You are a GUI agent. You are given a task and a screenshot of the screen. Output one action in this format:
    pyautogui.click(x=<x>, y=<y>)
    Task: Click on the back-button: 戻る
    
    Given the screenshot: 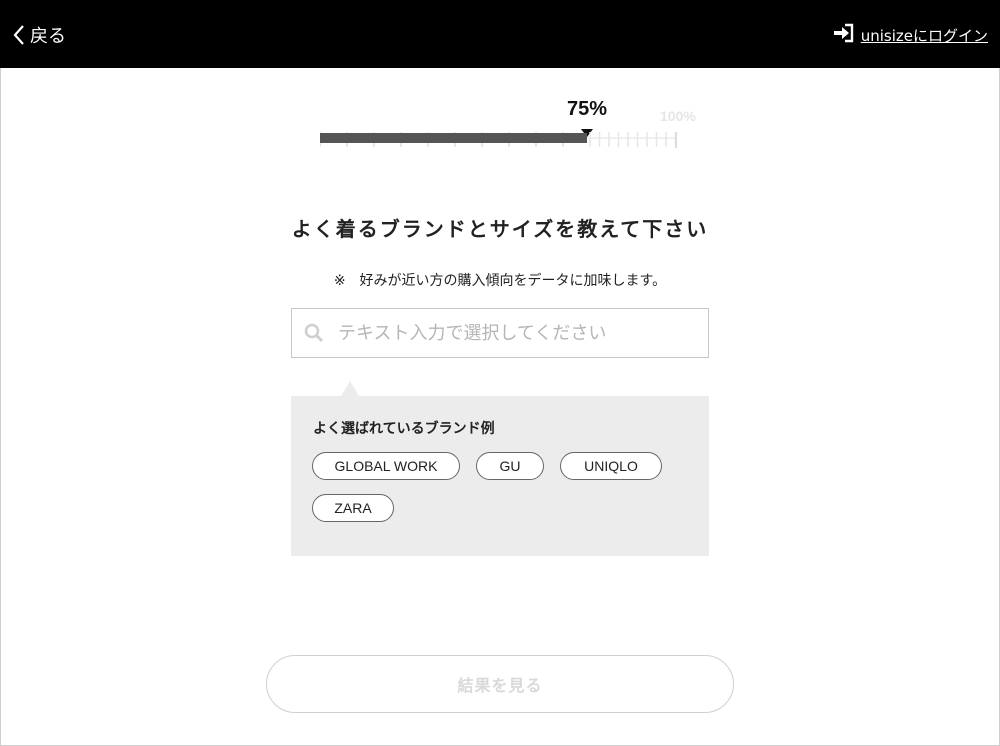 What is the action you would take?
    pyautogui.click(x=39, y=35)
    